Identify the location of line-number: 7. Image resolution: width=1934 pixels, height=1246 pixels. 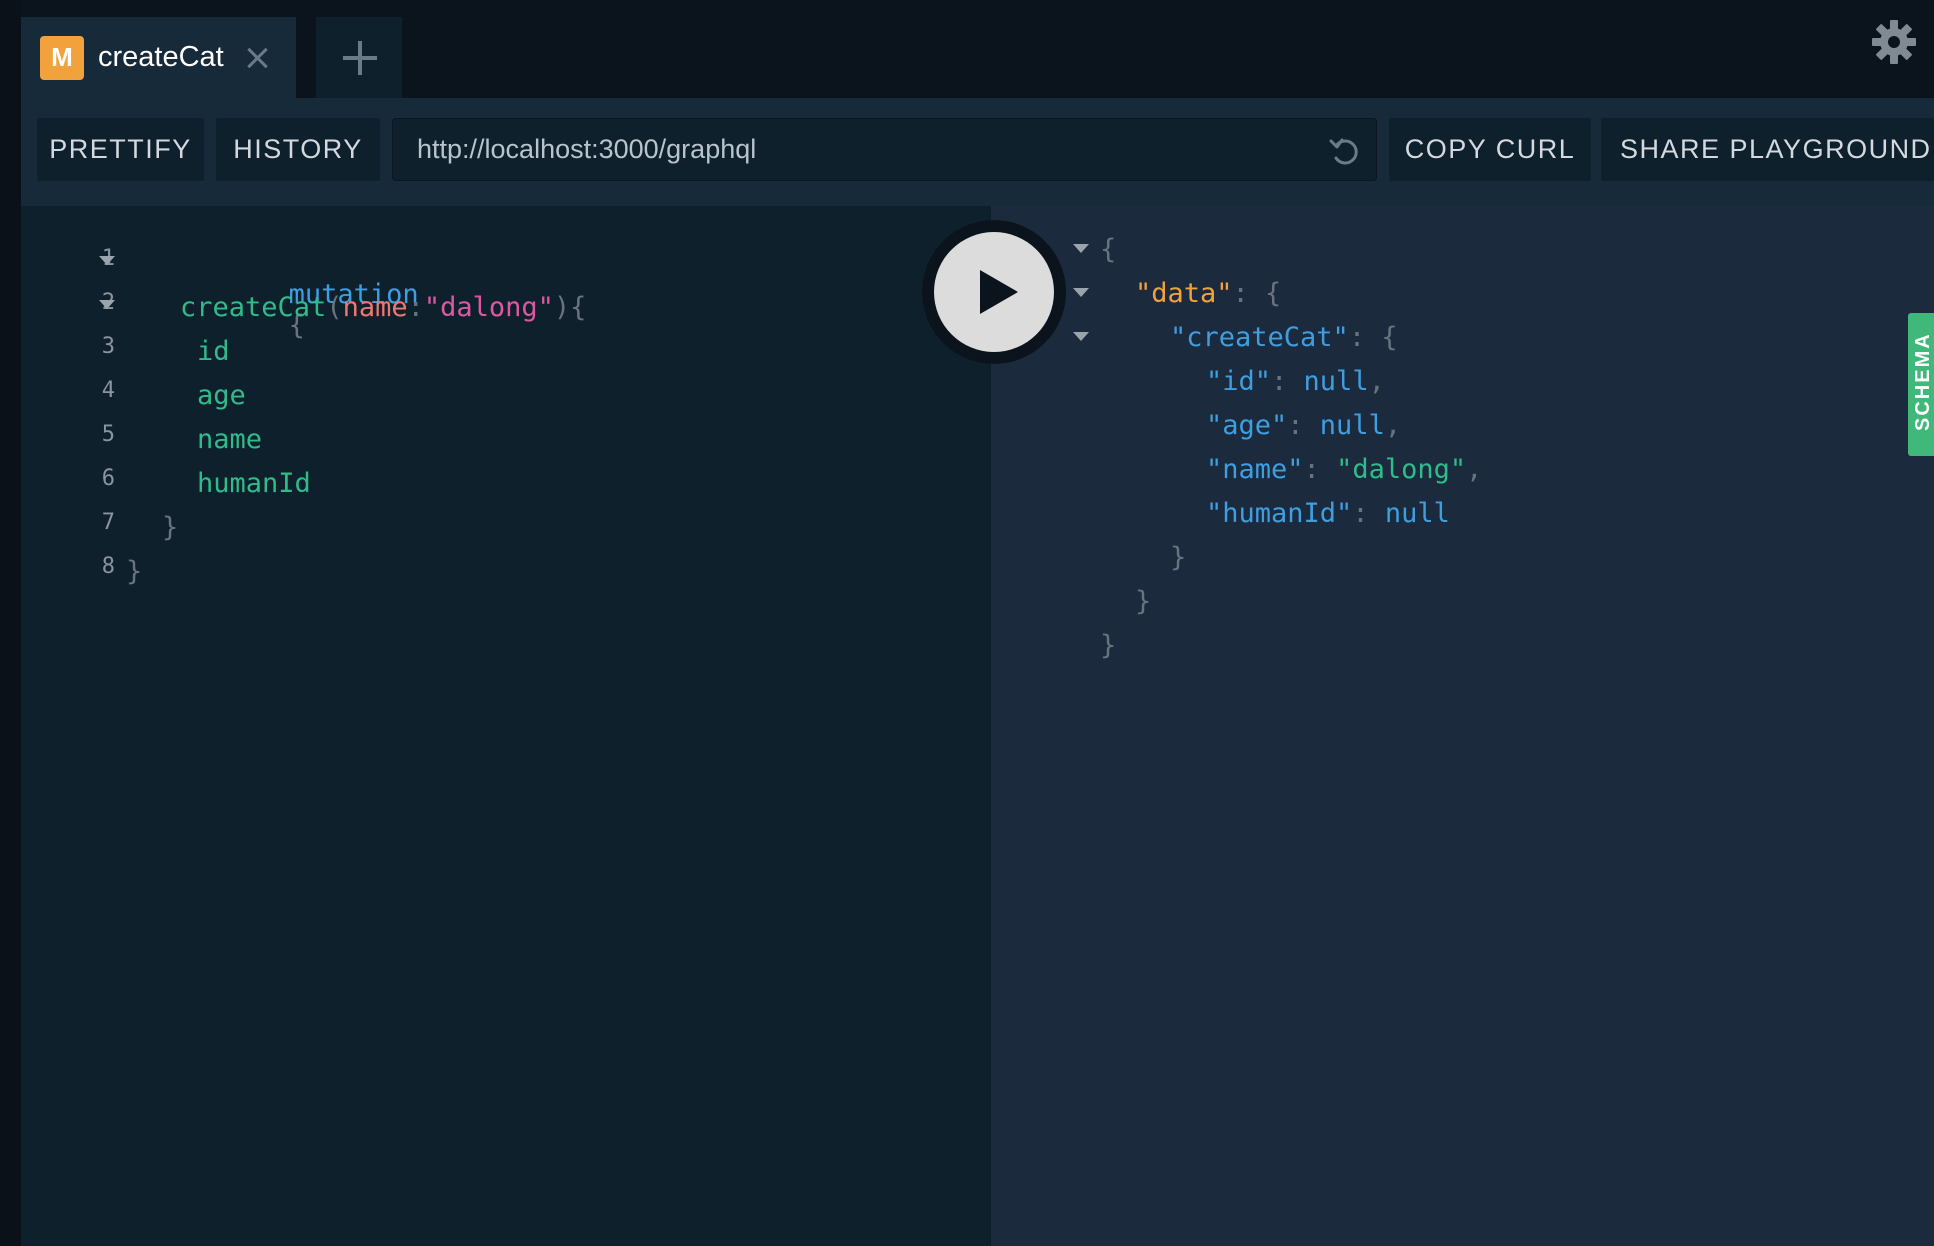
(108, 522).